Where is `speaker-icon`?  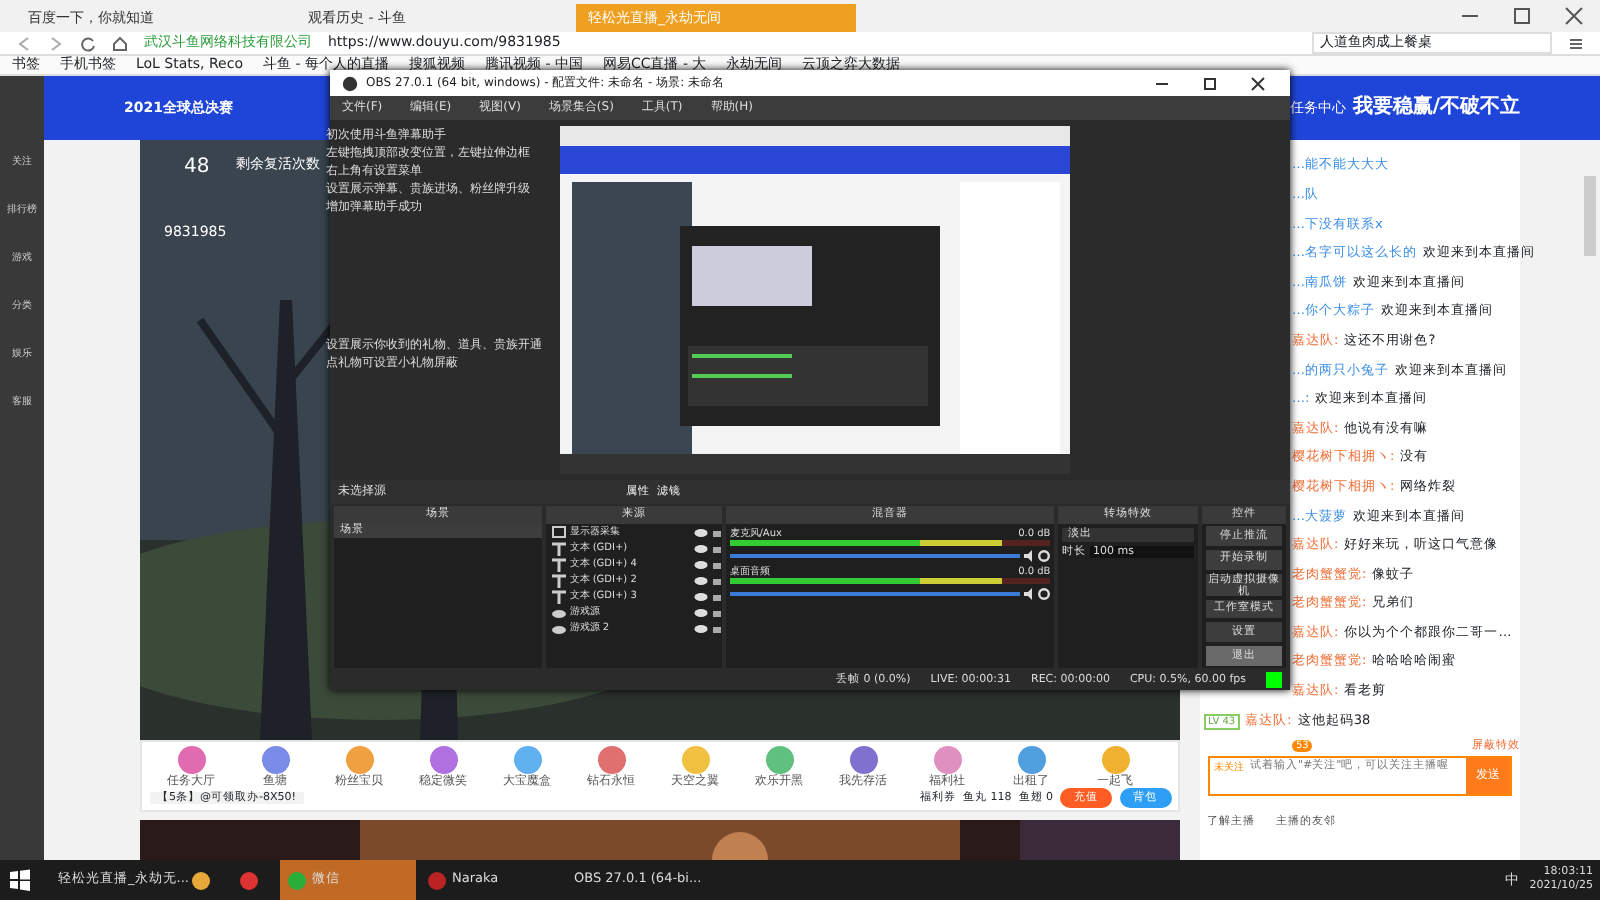 speaker-icon is located at coordinates (1029, 555).